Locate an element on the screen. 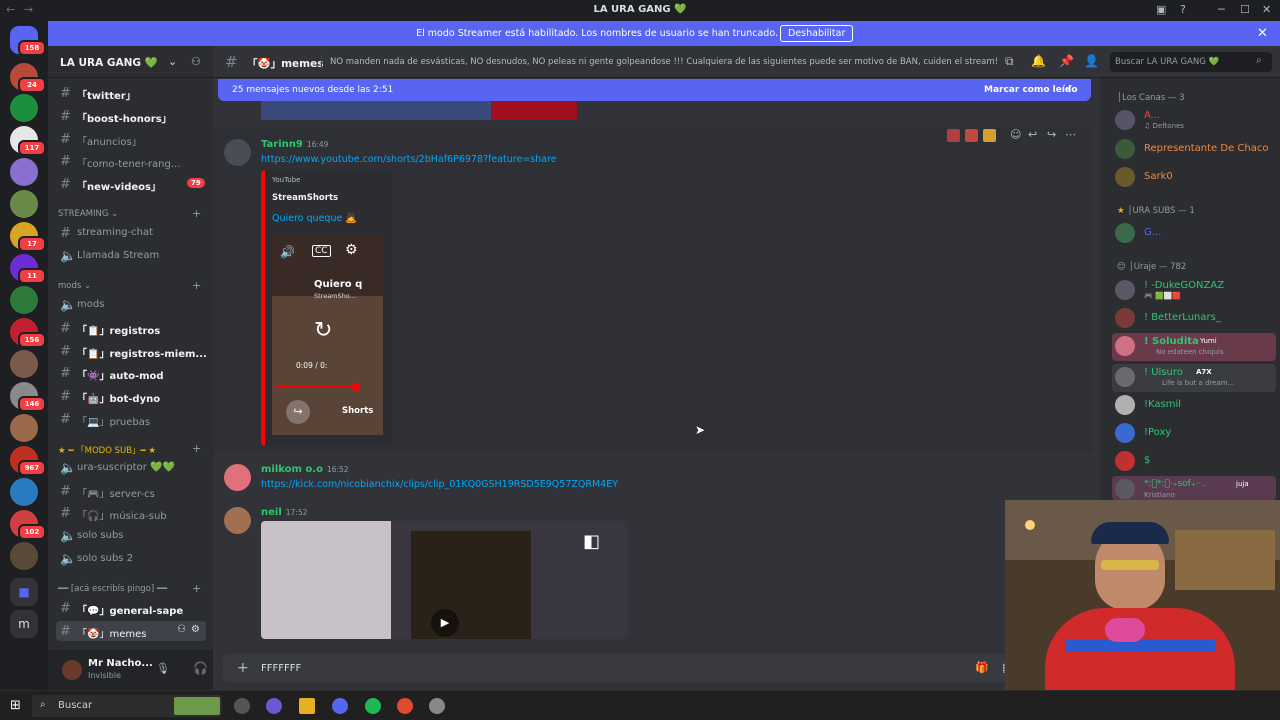  close-icon: ✕ is located at coordinates (1262, 33).